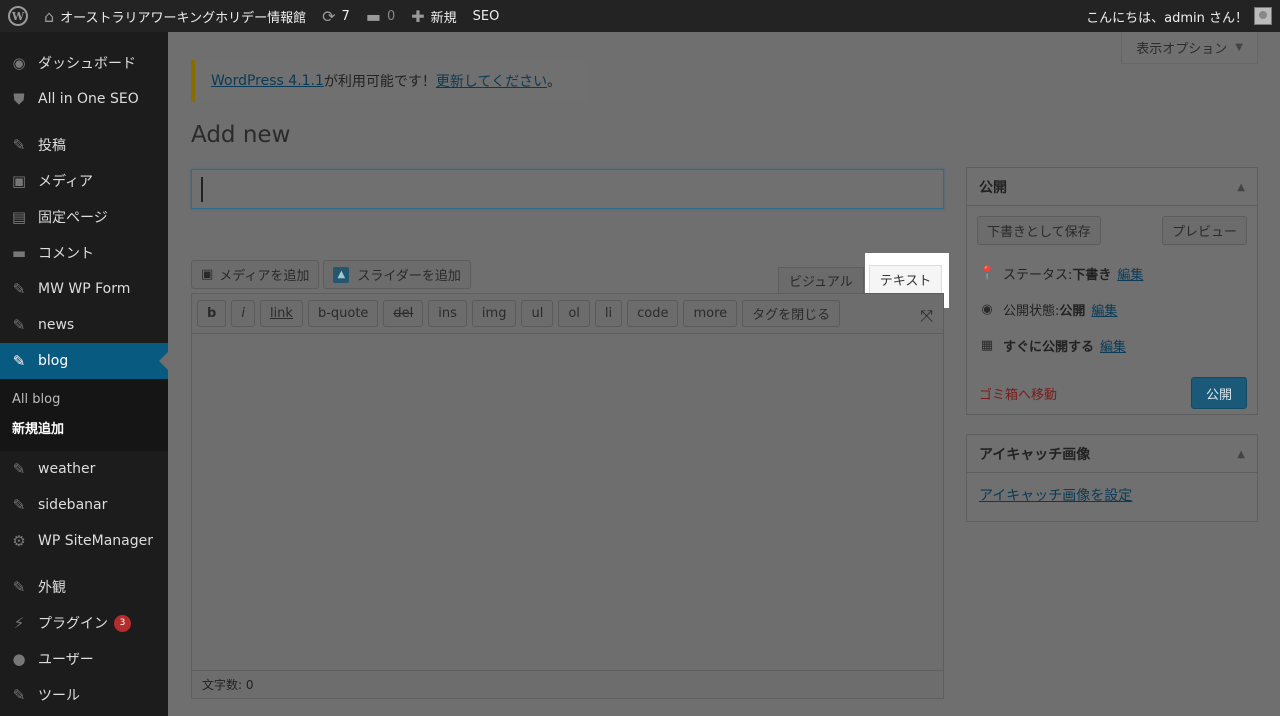 The image size is (1280, 716). What do you see at coordinates (343, 313) in the screenshot?
I see `qt-blockquote-button: b-quote` at bounding box center [343, 313].